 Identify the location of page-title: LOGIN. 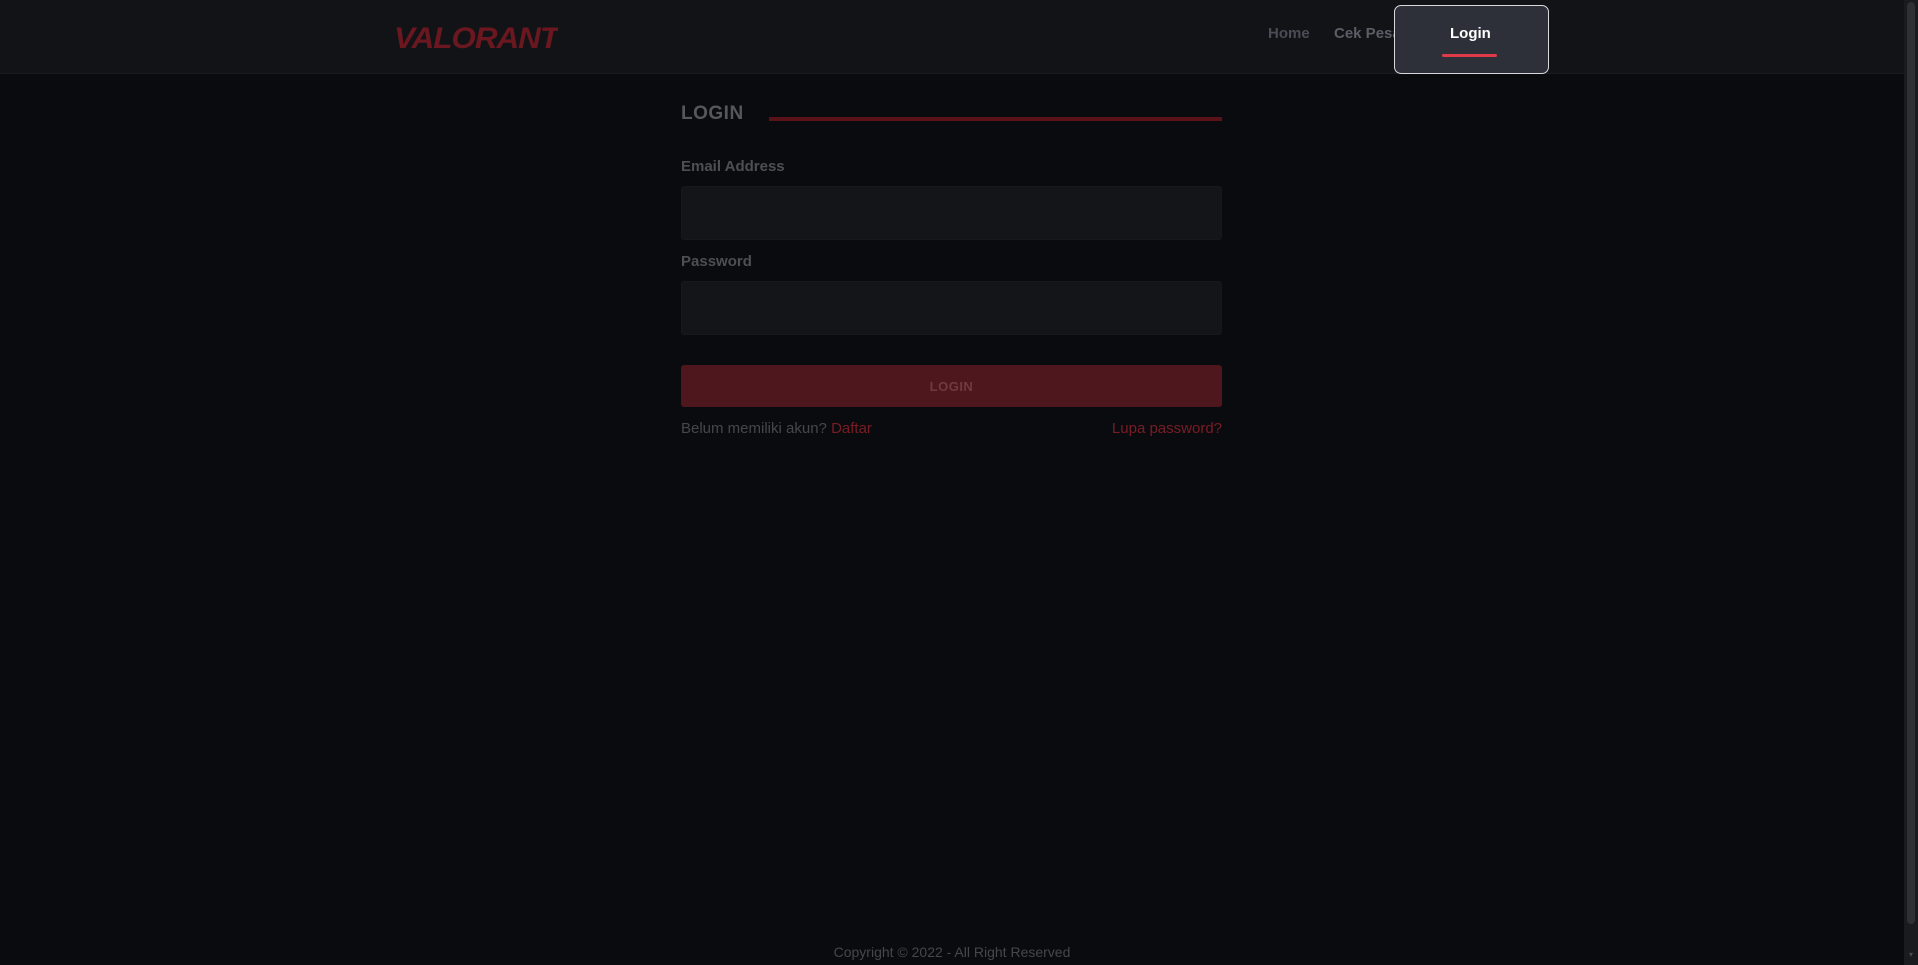
(712, 113).